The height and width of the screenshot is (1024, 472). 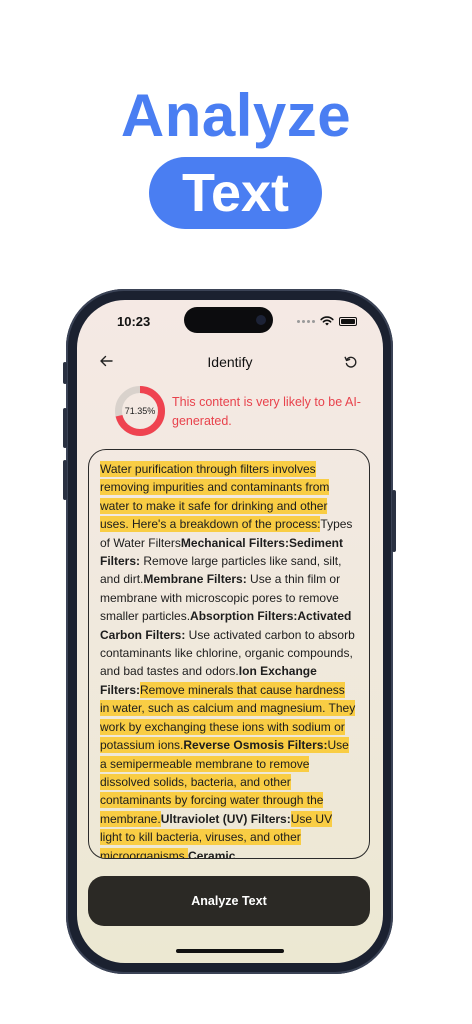 I want to click on phone-power-button, so click(x=394, y=521).